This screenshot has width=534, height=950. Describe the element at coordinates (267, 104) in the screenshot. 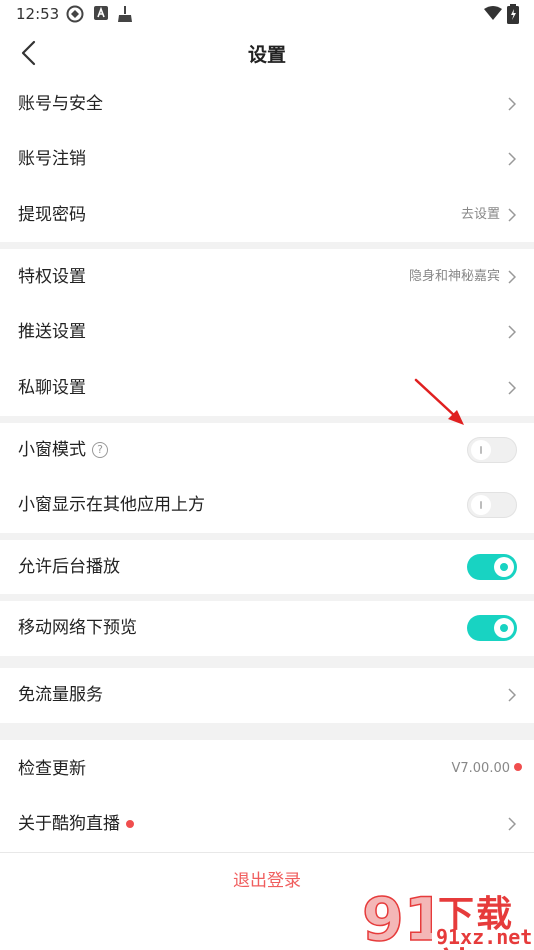

I see `settings-item-account-security: 账号与安全` at that location.